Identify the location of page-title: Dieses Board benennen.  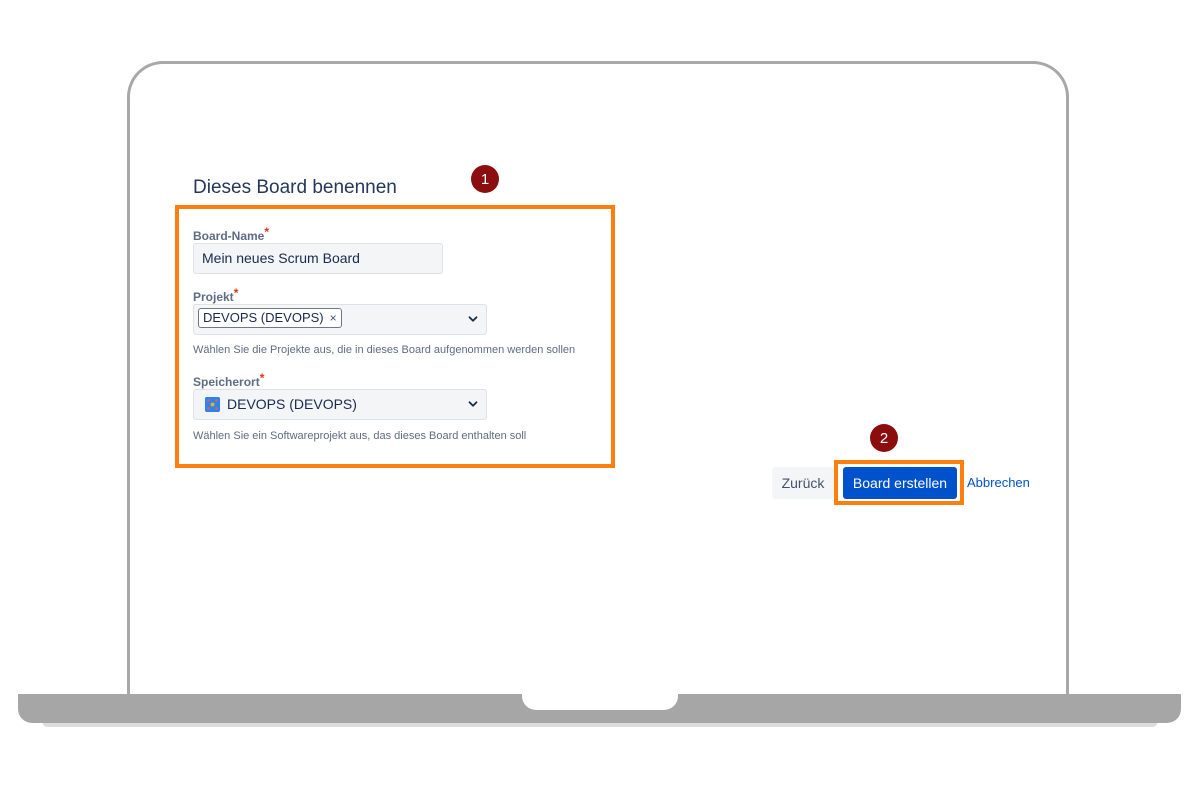
(295, 187).